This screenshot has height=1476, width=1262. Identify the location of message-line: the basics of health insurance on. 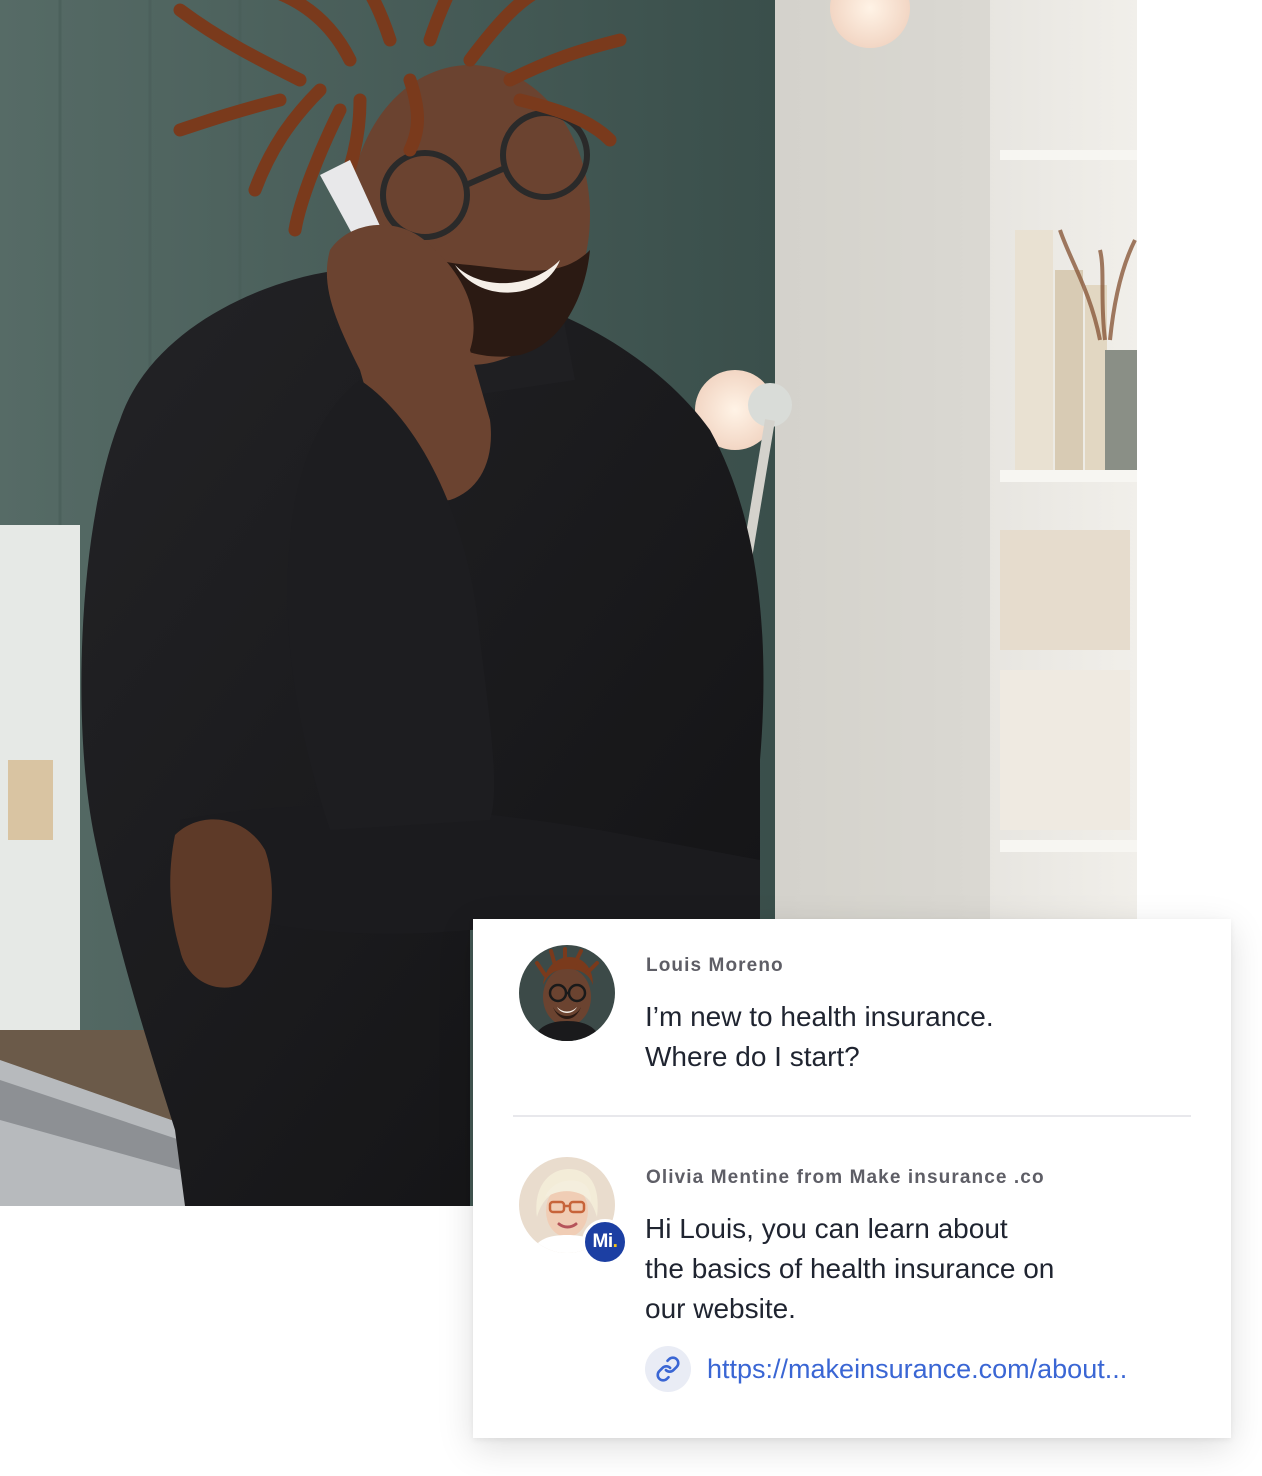
(850, 1268).